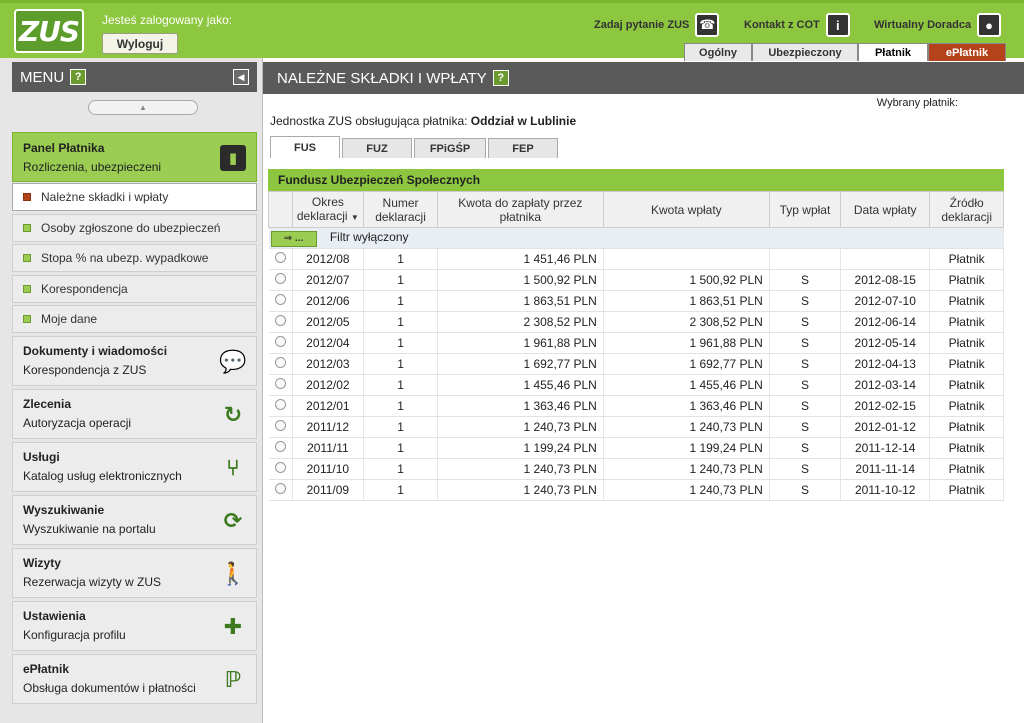 The width and height of the screenshot is (1024, 723). I want to click on cell-okres: 2012/07, so click(328, 280).